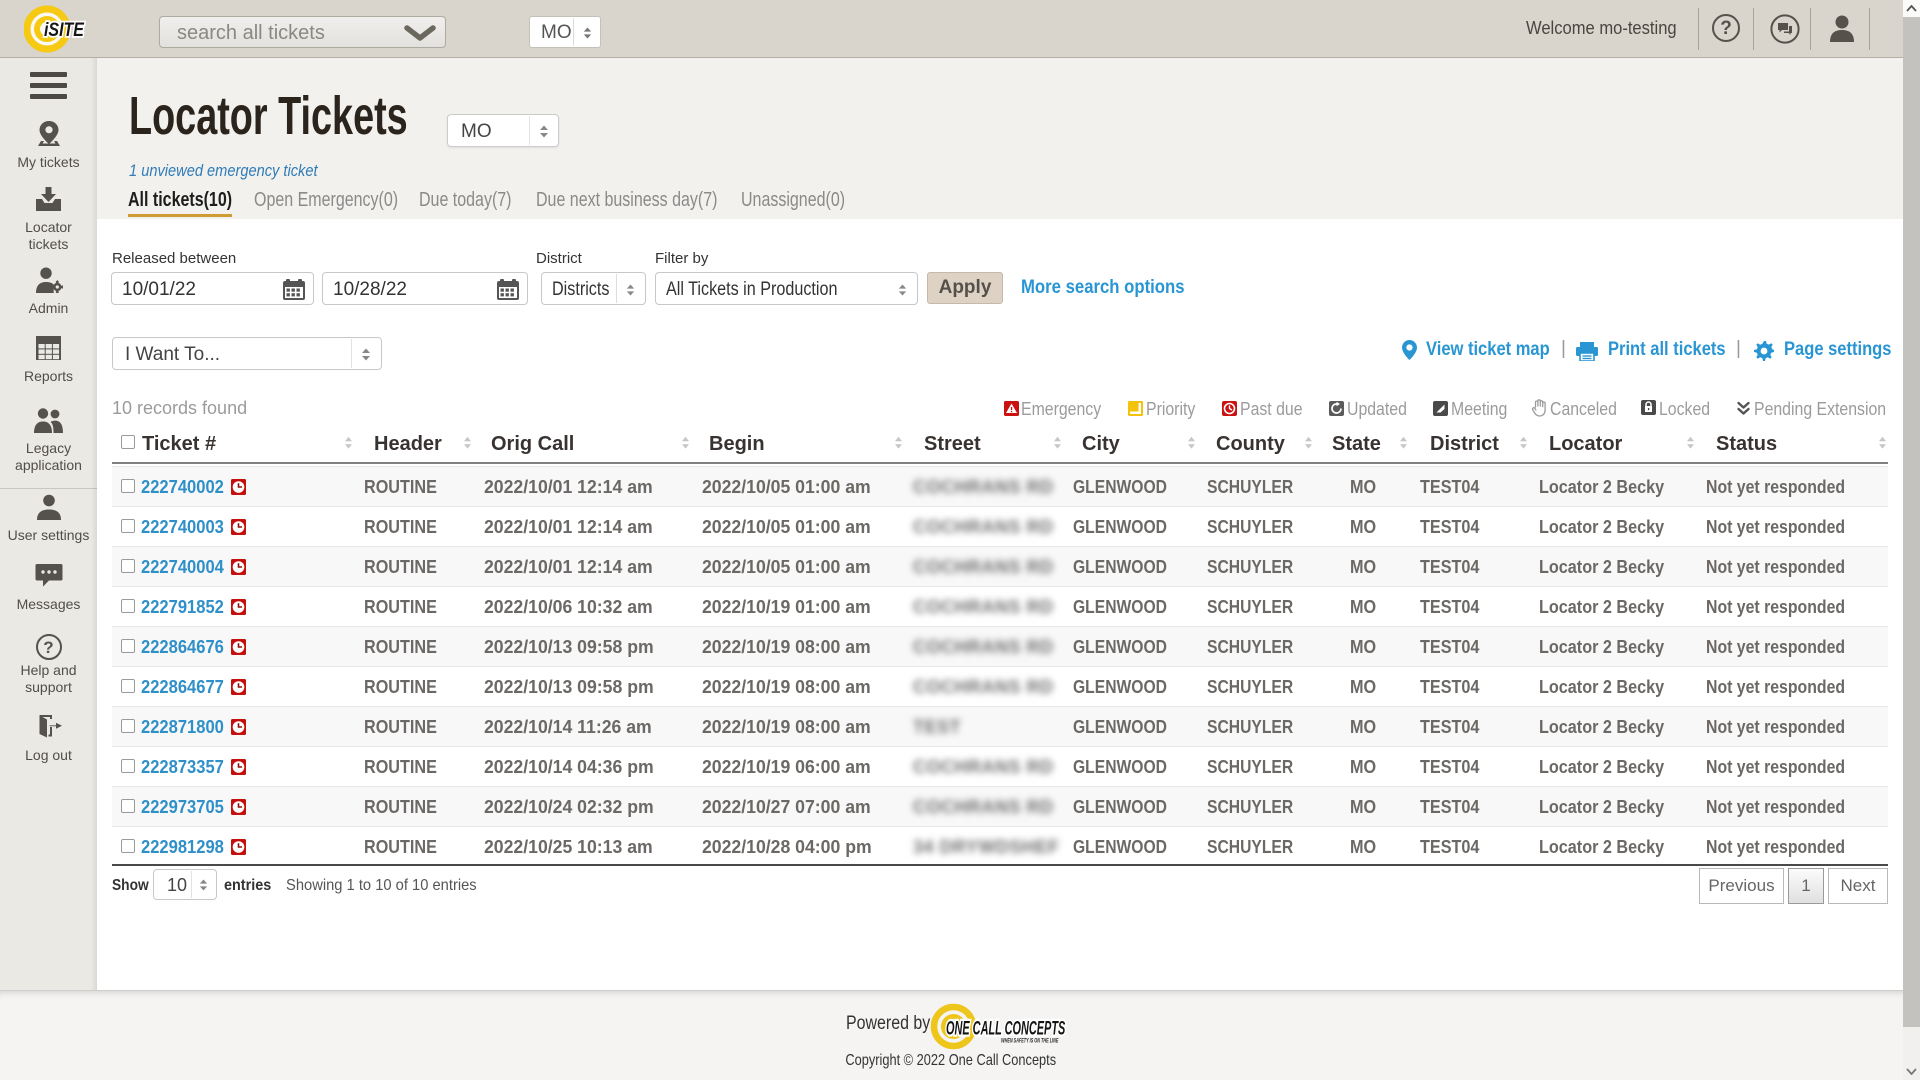 The width and height of the screenshot is (1920, 1080). Describe the element at coordinates (64, 30) in the screenshot. I see `svg-text: iSITE` at that location.